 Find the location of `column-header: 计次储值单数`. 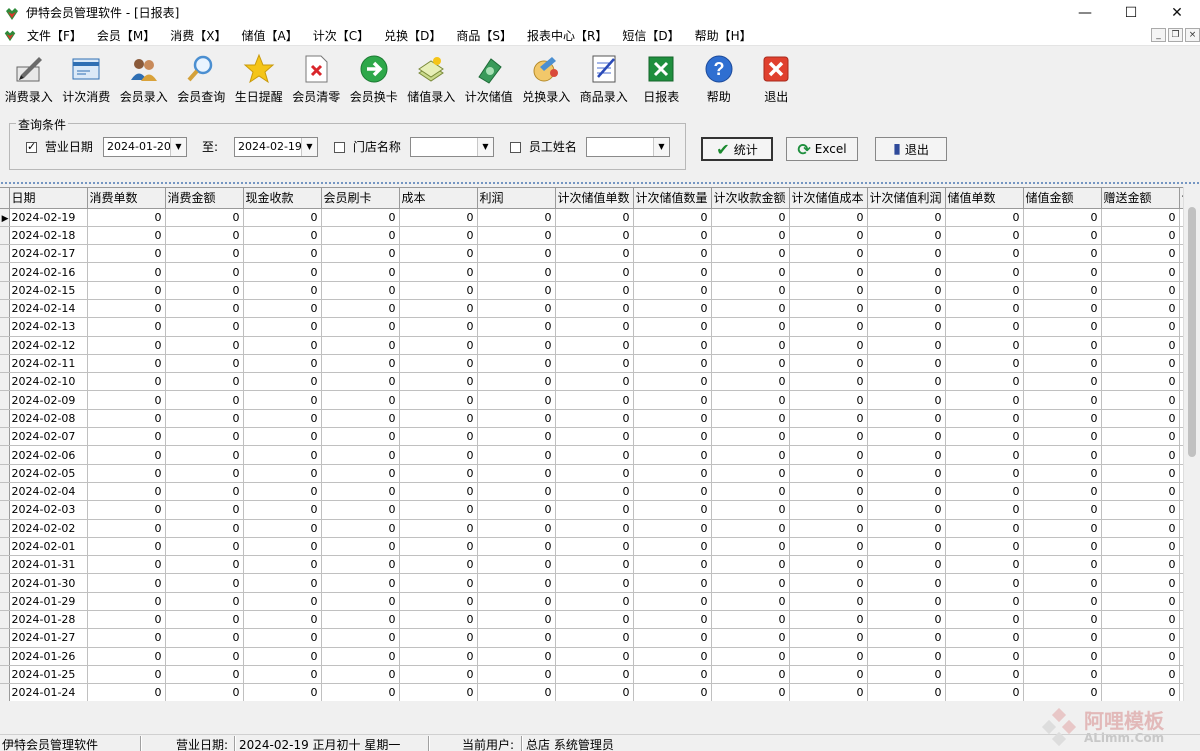

column-header: 计次储值单数 is located at coordinates (594, 198).